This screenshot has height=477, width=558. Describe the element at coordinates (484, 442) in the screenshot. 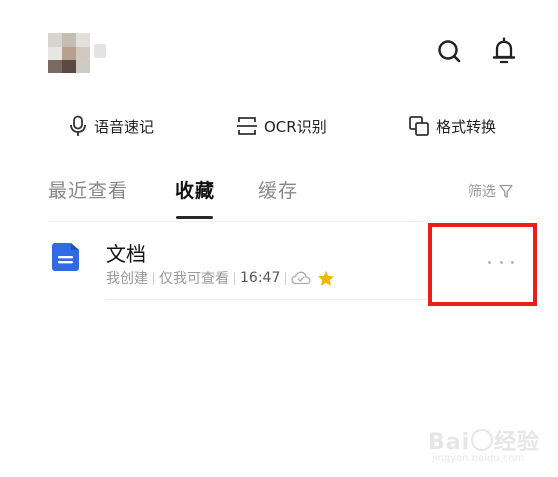

I see `baidu-watermark: Bai 经验` at that location.